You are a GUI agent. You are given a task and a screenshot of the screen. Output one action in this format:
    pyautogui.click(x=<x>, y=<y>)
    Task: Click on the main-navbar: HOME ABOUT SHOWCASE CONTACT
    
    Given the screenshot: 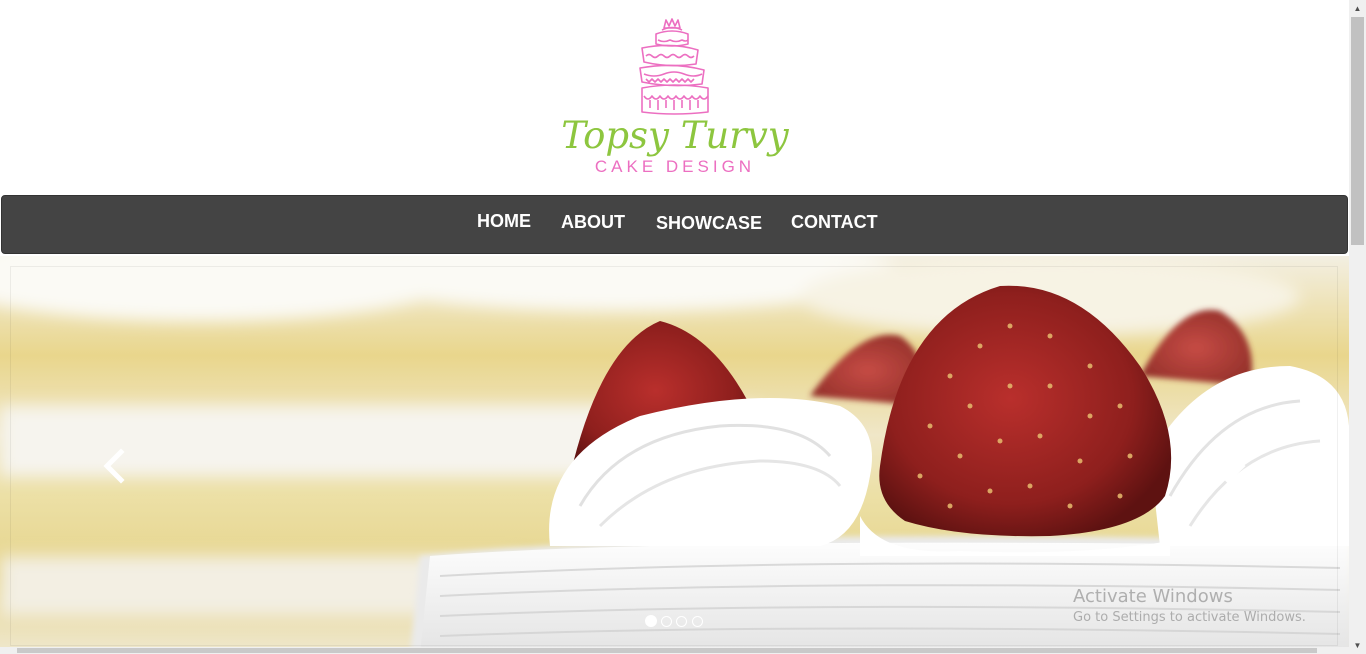 What is the action you would take?
    pyautogui.click(x=674, y=224)
    